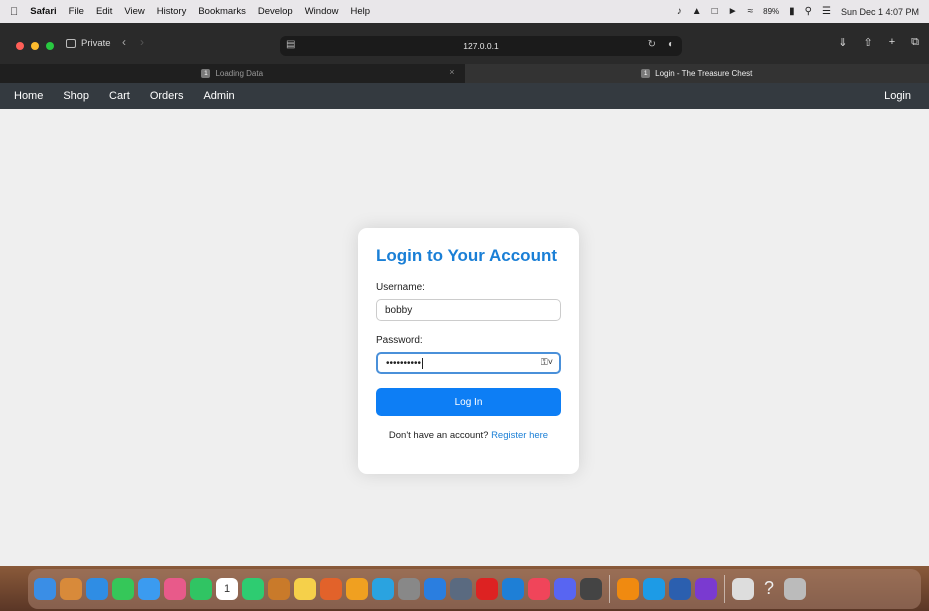 Image resolution: width=929 pixels, height=611 pixels. I want to click on menu-app-name: Safari, so click(43, 11).